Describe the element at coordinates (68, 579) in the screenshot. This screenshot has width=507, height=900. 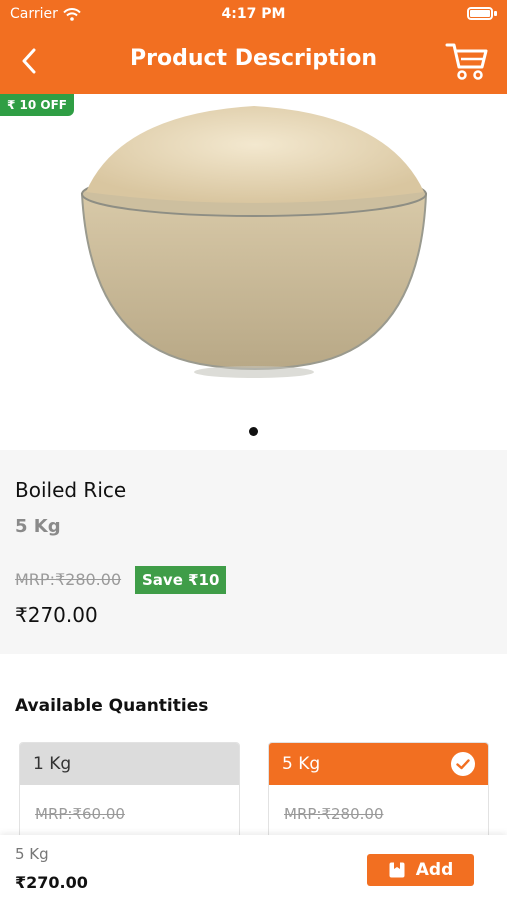
I see `product-mrp: MRP:₹280.00` at that location.